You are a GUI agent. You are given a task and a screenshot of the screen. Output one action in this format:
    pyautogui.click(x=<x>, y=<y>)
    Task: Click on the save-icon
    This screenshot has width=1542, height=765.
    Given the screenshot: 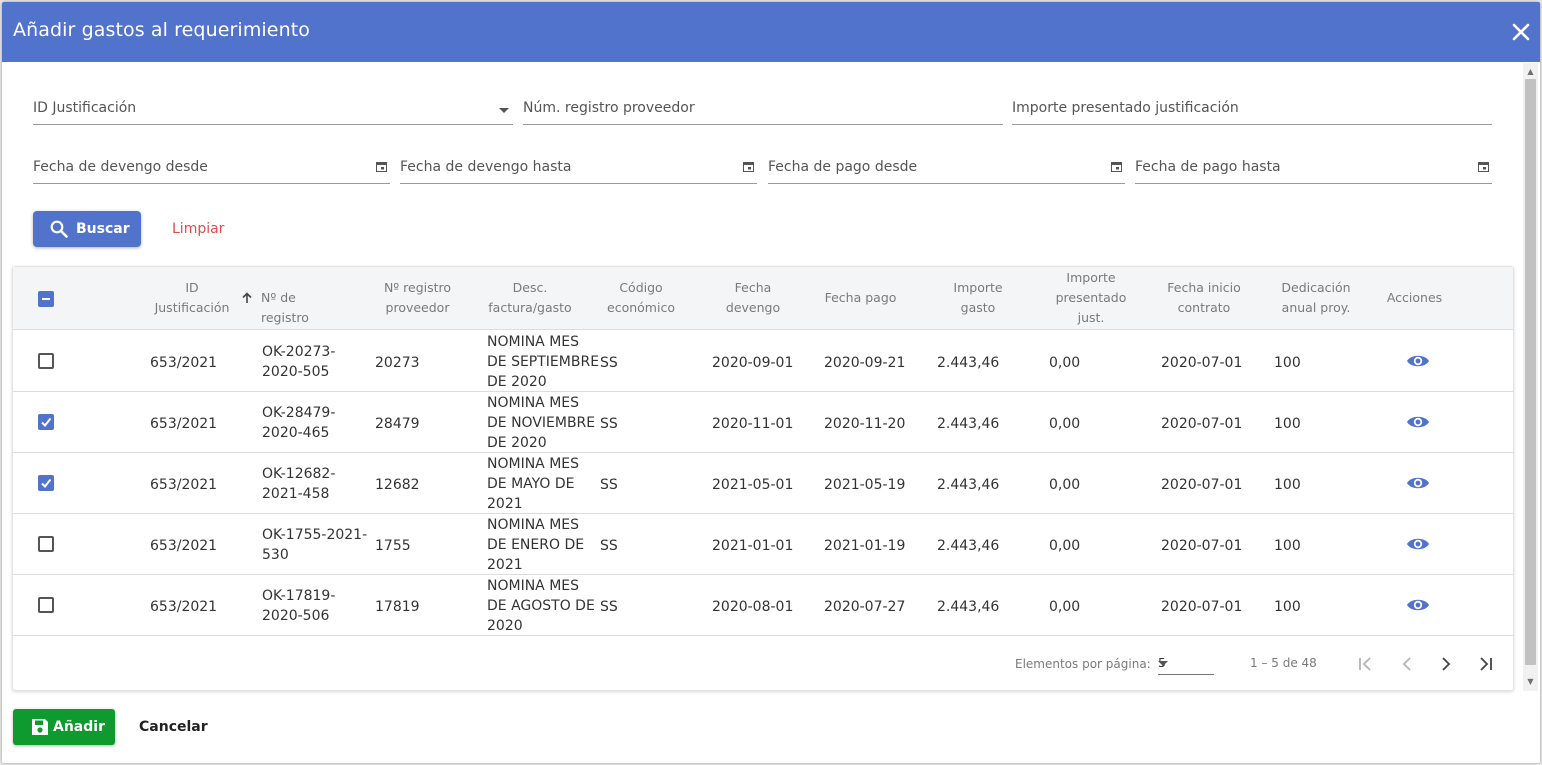 What is the action you would take?
    pyautogui.click(x=40, y=727)
    